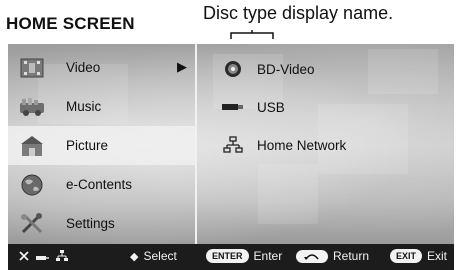 The height and width of the screenshot is (270, 457). I want to click on settings-icon, so click(32, 224).